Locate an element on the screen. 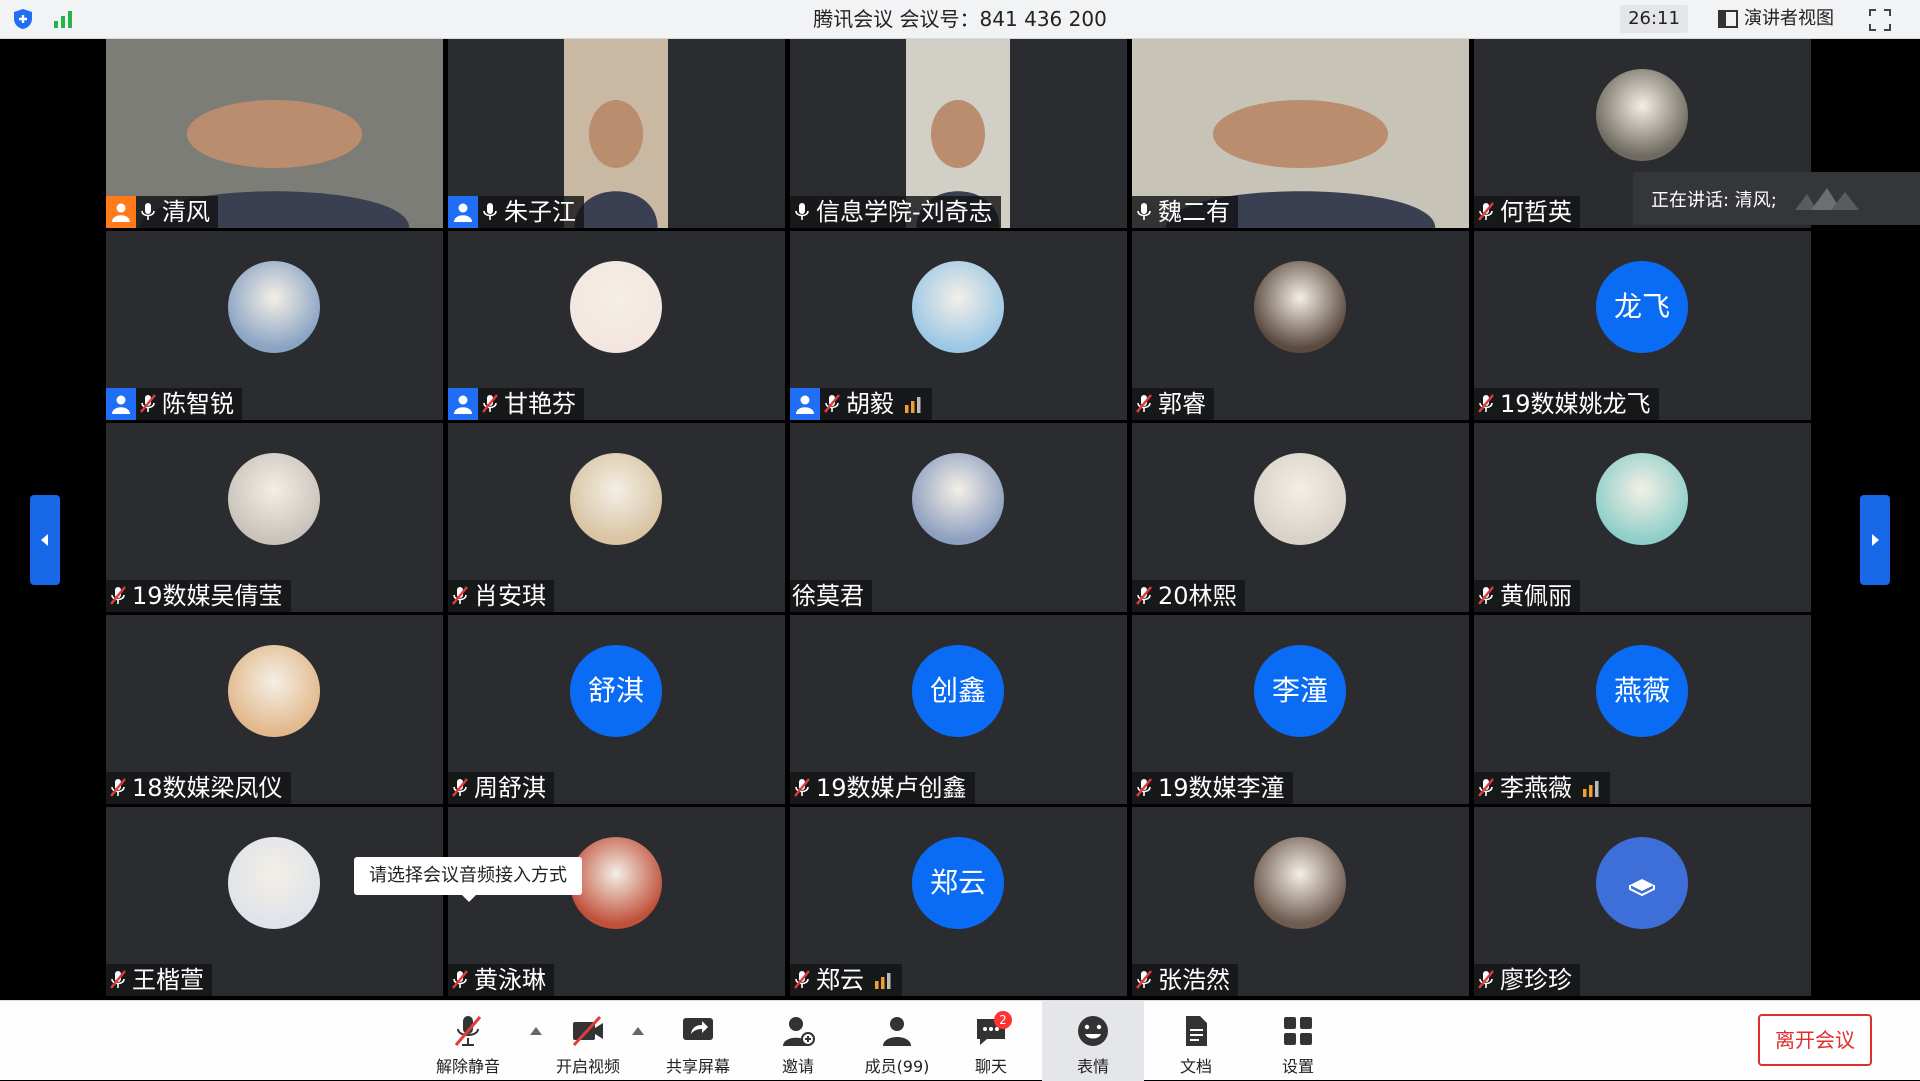 This screenshot has width=1920, height=1081. participant-name-bar: 18数媒梁凤仪 is located at coordinates (198, 788).